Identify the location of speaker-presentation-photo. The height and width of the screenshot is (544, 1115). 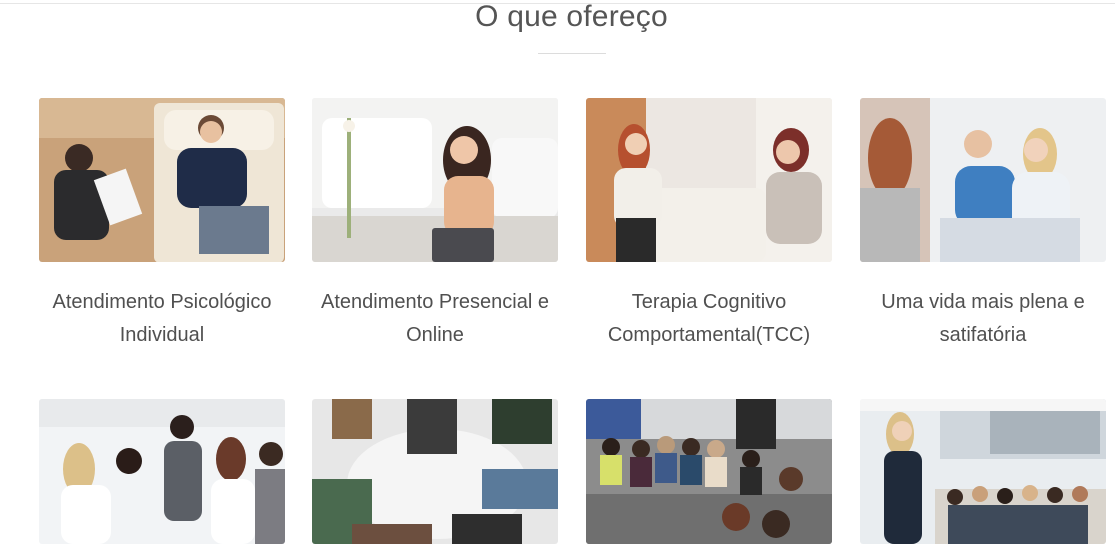
(983, 471).